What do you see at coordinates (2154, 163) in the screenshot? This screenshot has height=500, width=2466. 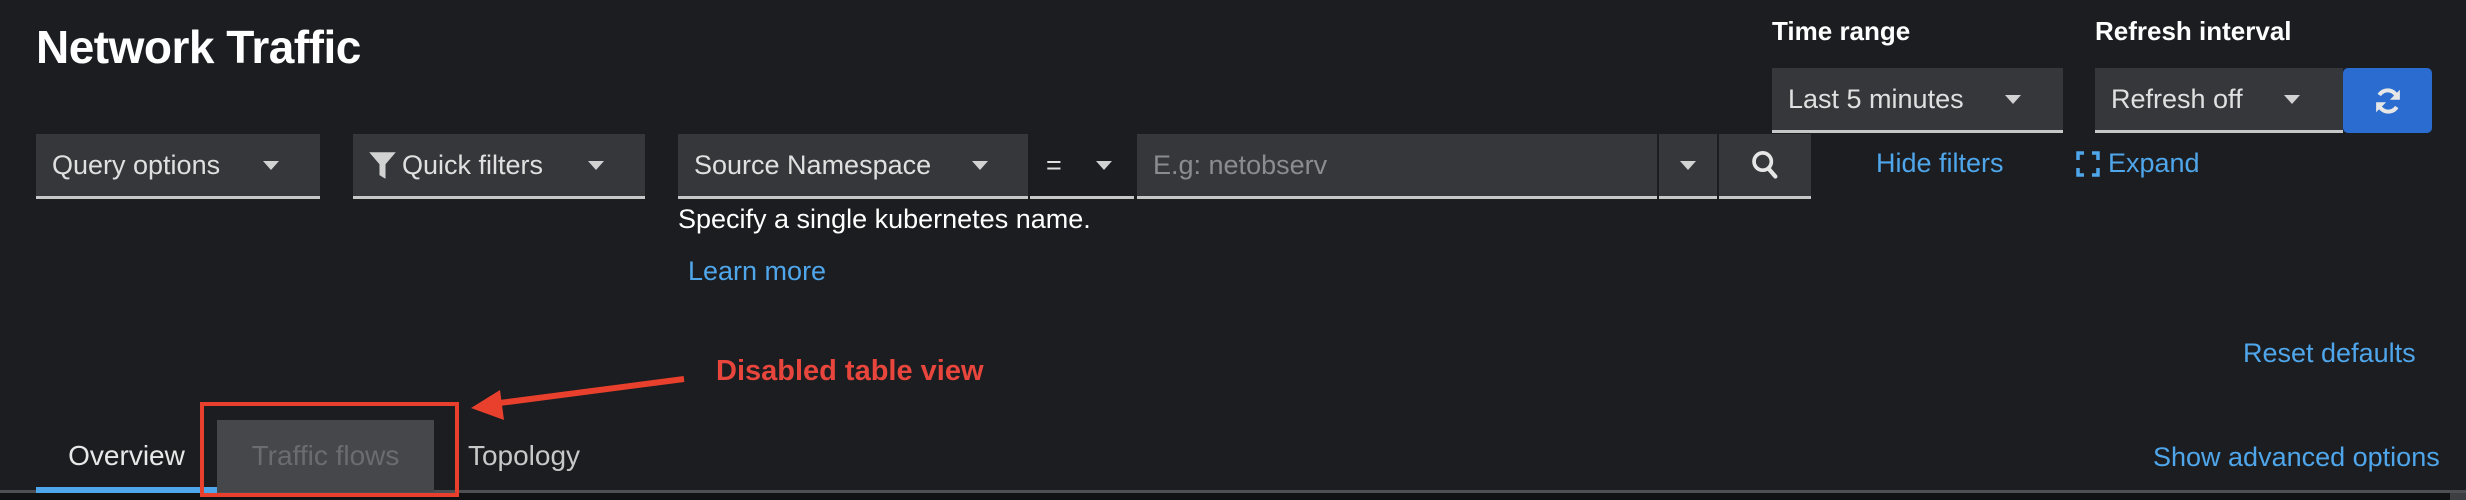 I see `expand-label: Expand` at bounding box center [2154, 163].